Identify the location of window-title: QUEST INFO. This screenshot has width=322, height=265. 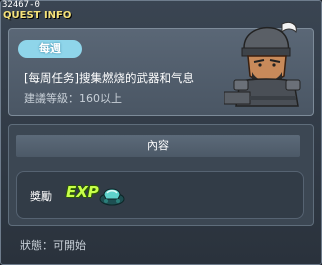
(37, 15).